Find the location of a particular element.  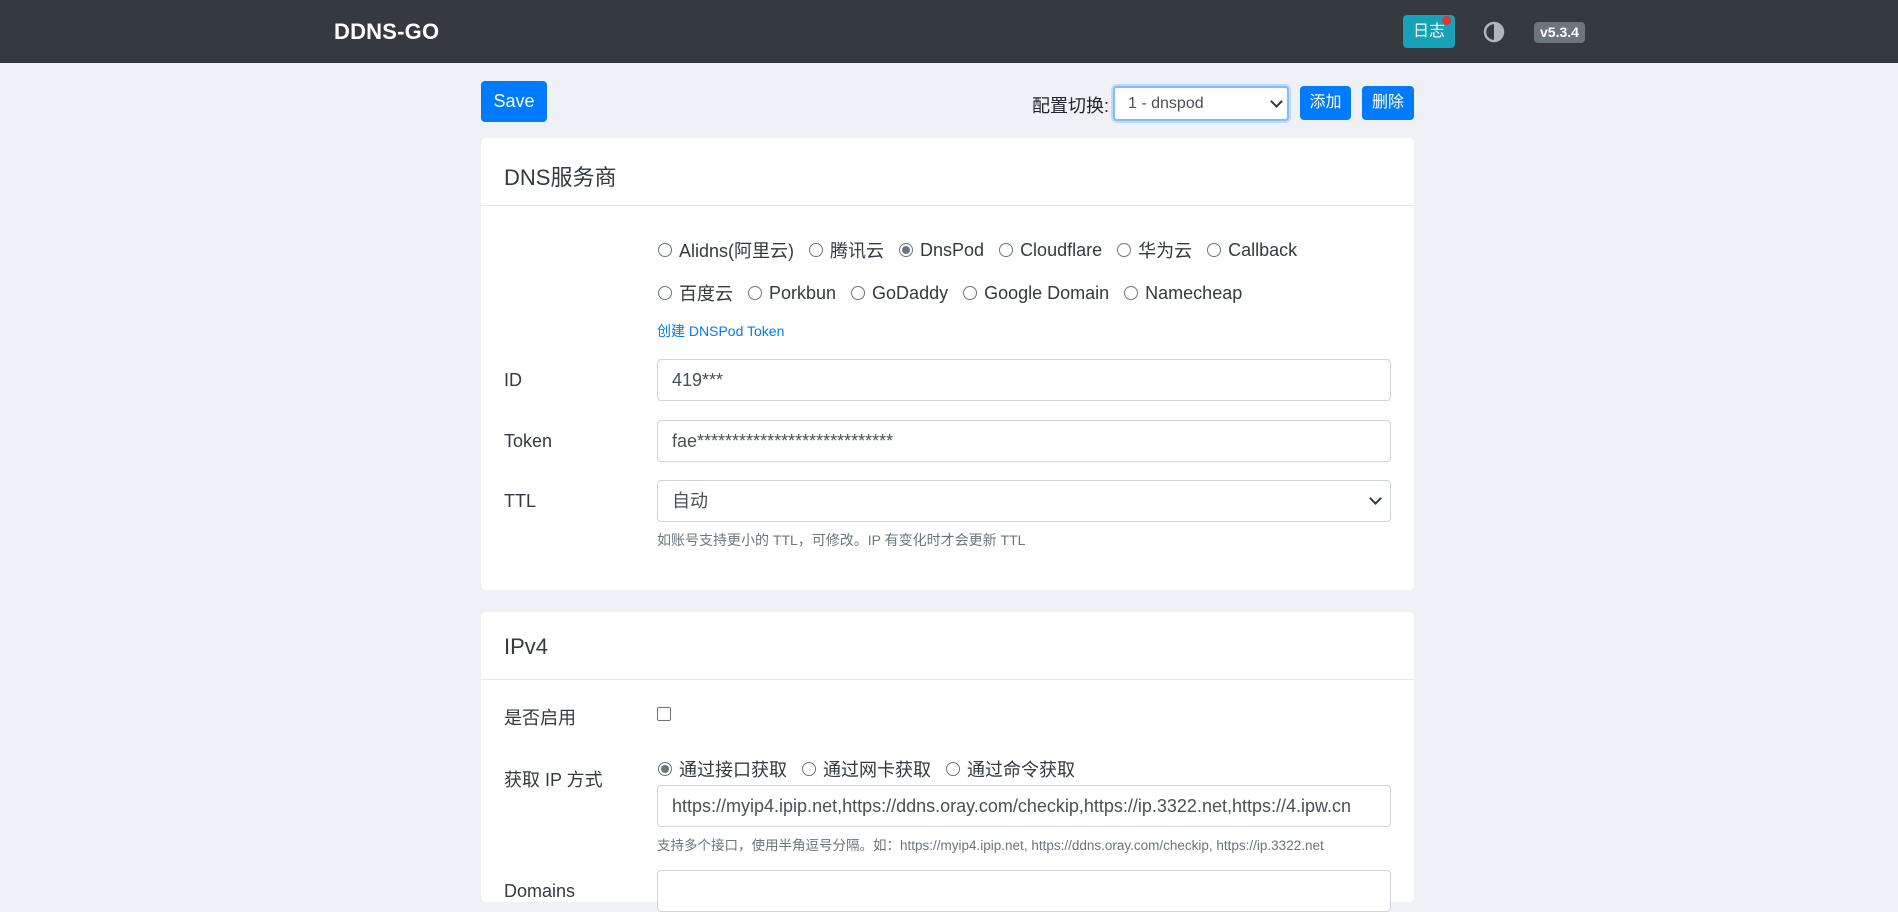

ip-method-label: 获取 IP 方式 is located at coordinates (553, 780).